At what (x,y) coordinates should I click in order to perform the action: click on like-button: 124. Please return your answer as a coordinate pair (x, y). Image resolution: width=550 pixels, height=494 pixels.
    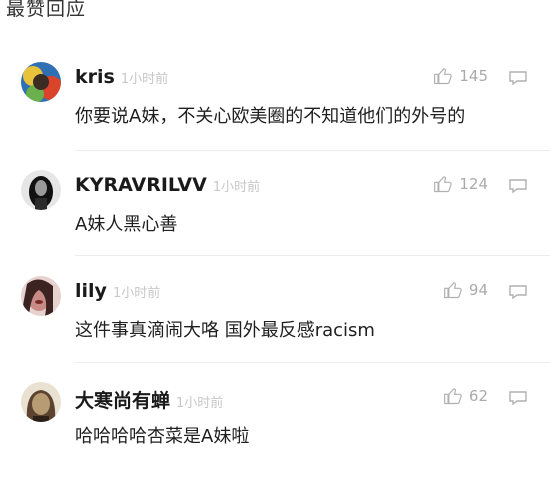
    Looking at the image, I should click on (460, 184).